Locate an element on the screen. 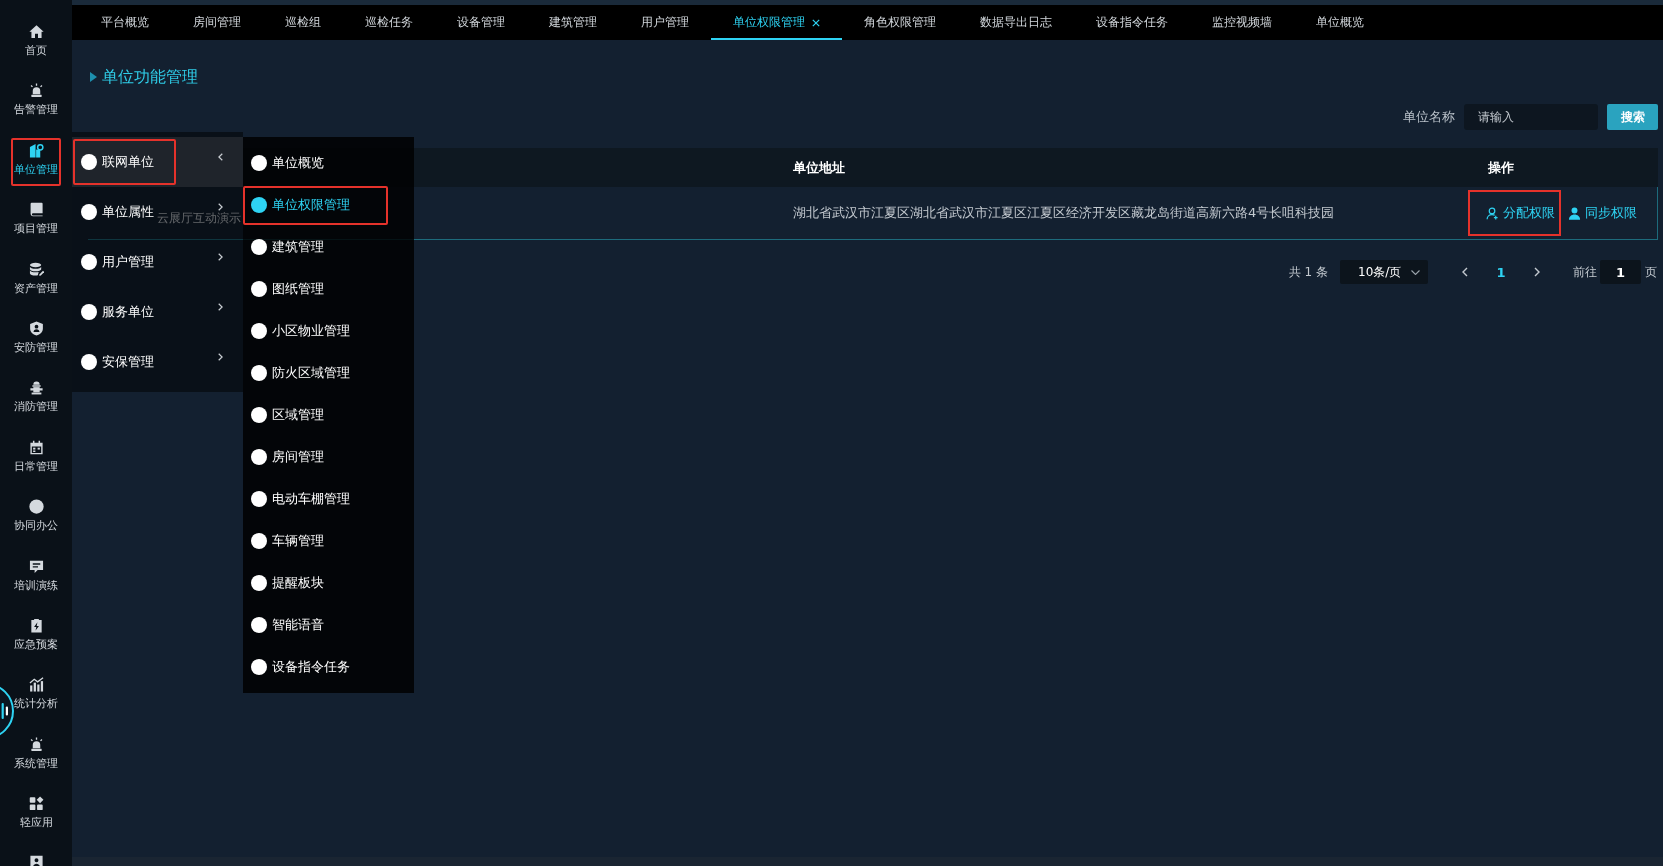 The width and height of the screenshot is (1663, 866). sidebar-item: 项目管理 is located at coordinates (36, 221).